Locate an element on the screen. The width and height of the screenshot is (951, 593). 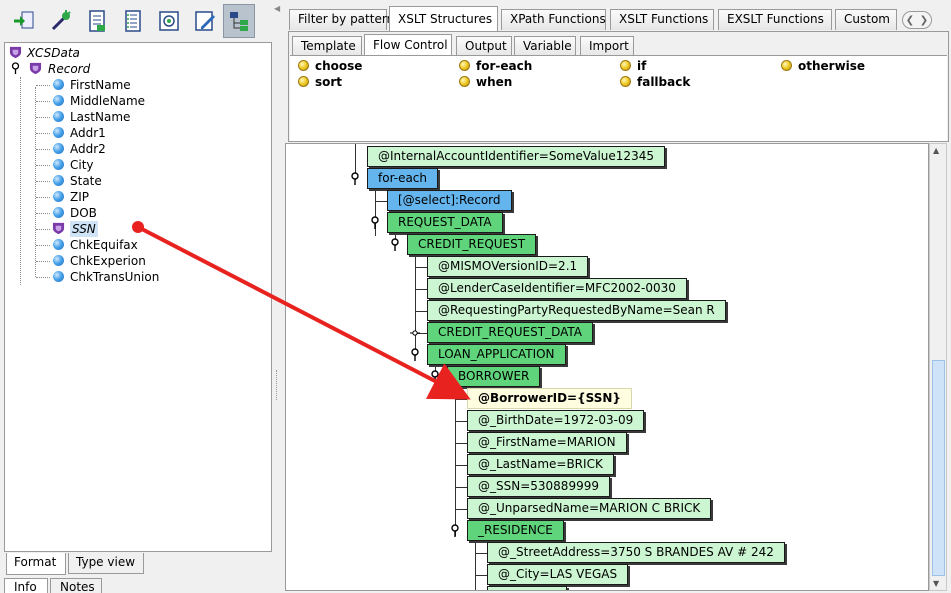
node-select-record: [@select]:Record is located at coordinates (449, 200).